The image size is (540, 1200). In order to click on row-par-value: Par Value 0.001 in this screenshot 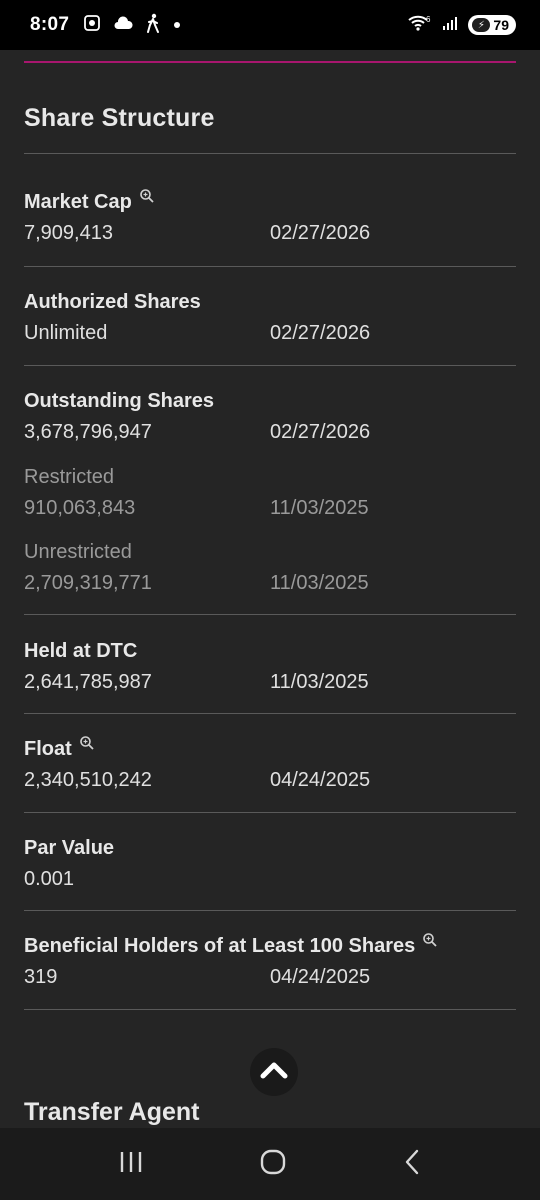, I will do `click(270, 864)`.